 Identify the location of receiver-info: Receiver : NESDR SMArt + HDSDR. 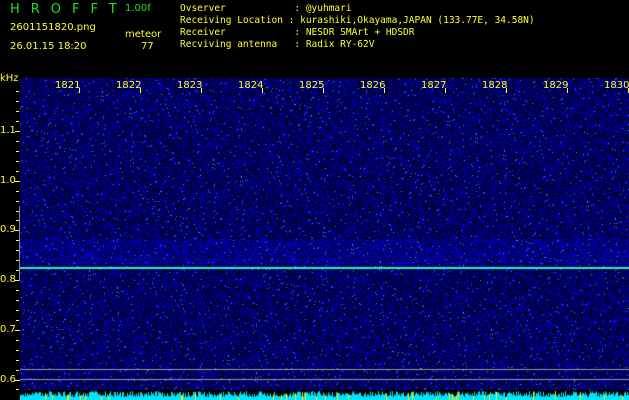
(297, 32).